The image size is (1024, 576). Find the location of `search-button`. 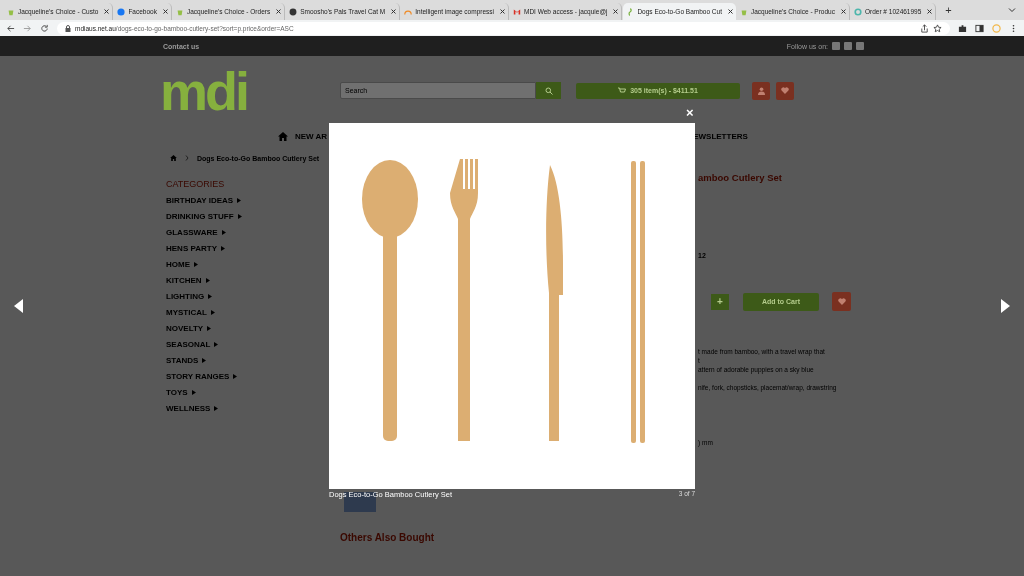

search-button is located at coordinates (548, 90).